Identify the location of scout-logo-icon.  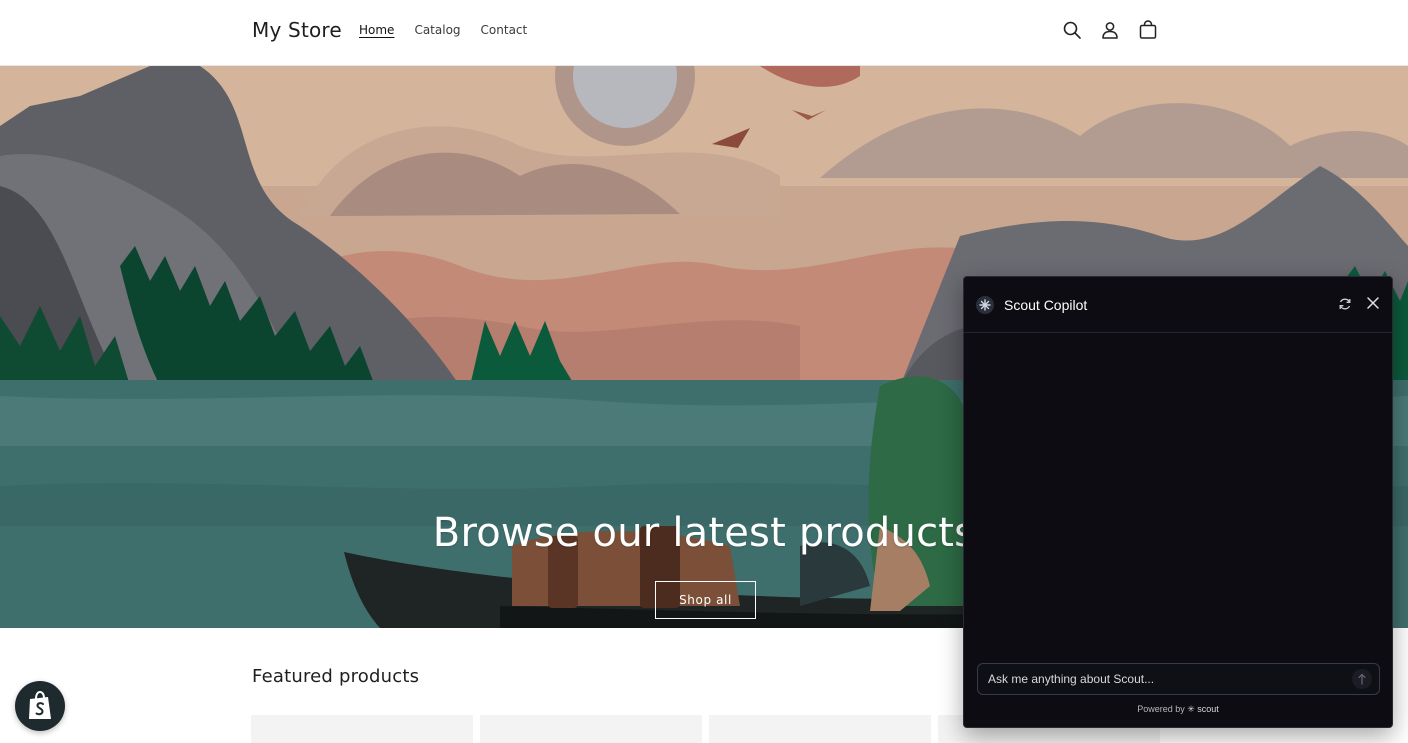
(985, 305).